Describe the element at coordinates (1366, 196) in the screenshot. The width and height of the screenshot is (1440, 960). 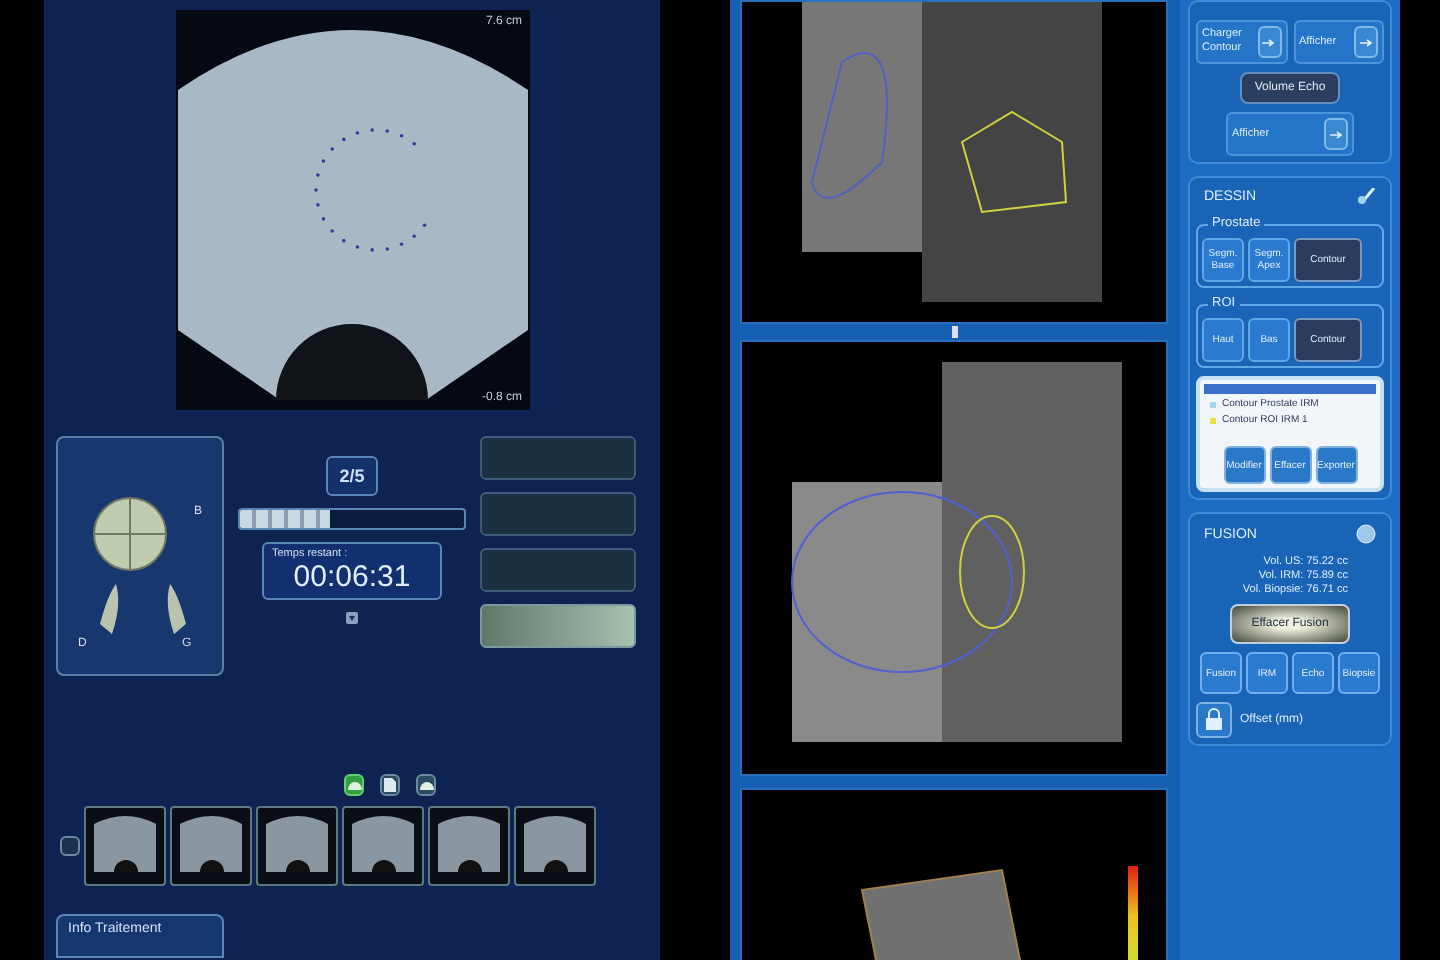
I see `pen-icon` at that location.